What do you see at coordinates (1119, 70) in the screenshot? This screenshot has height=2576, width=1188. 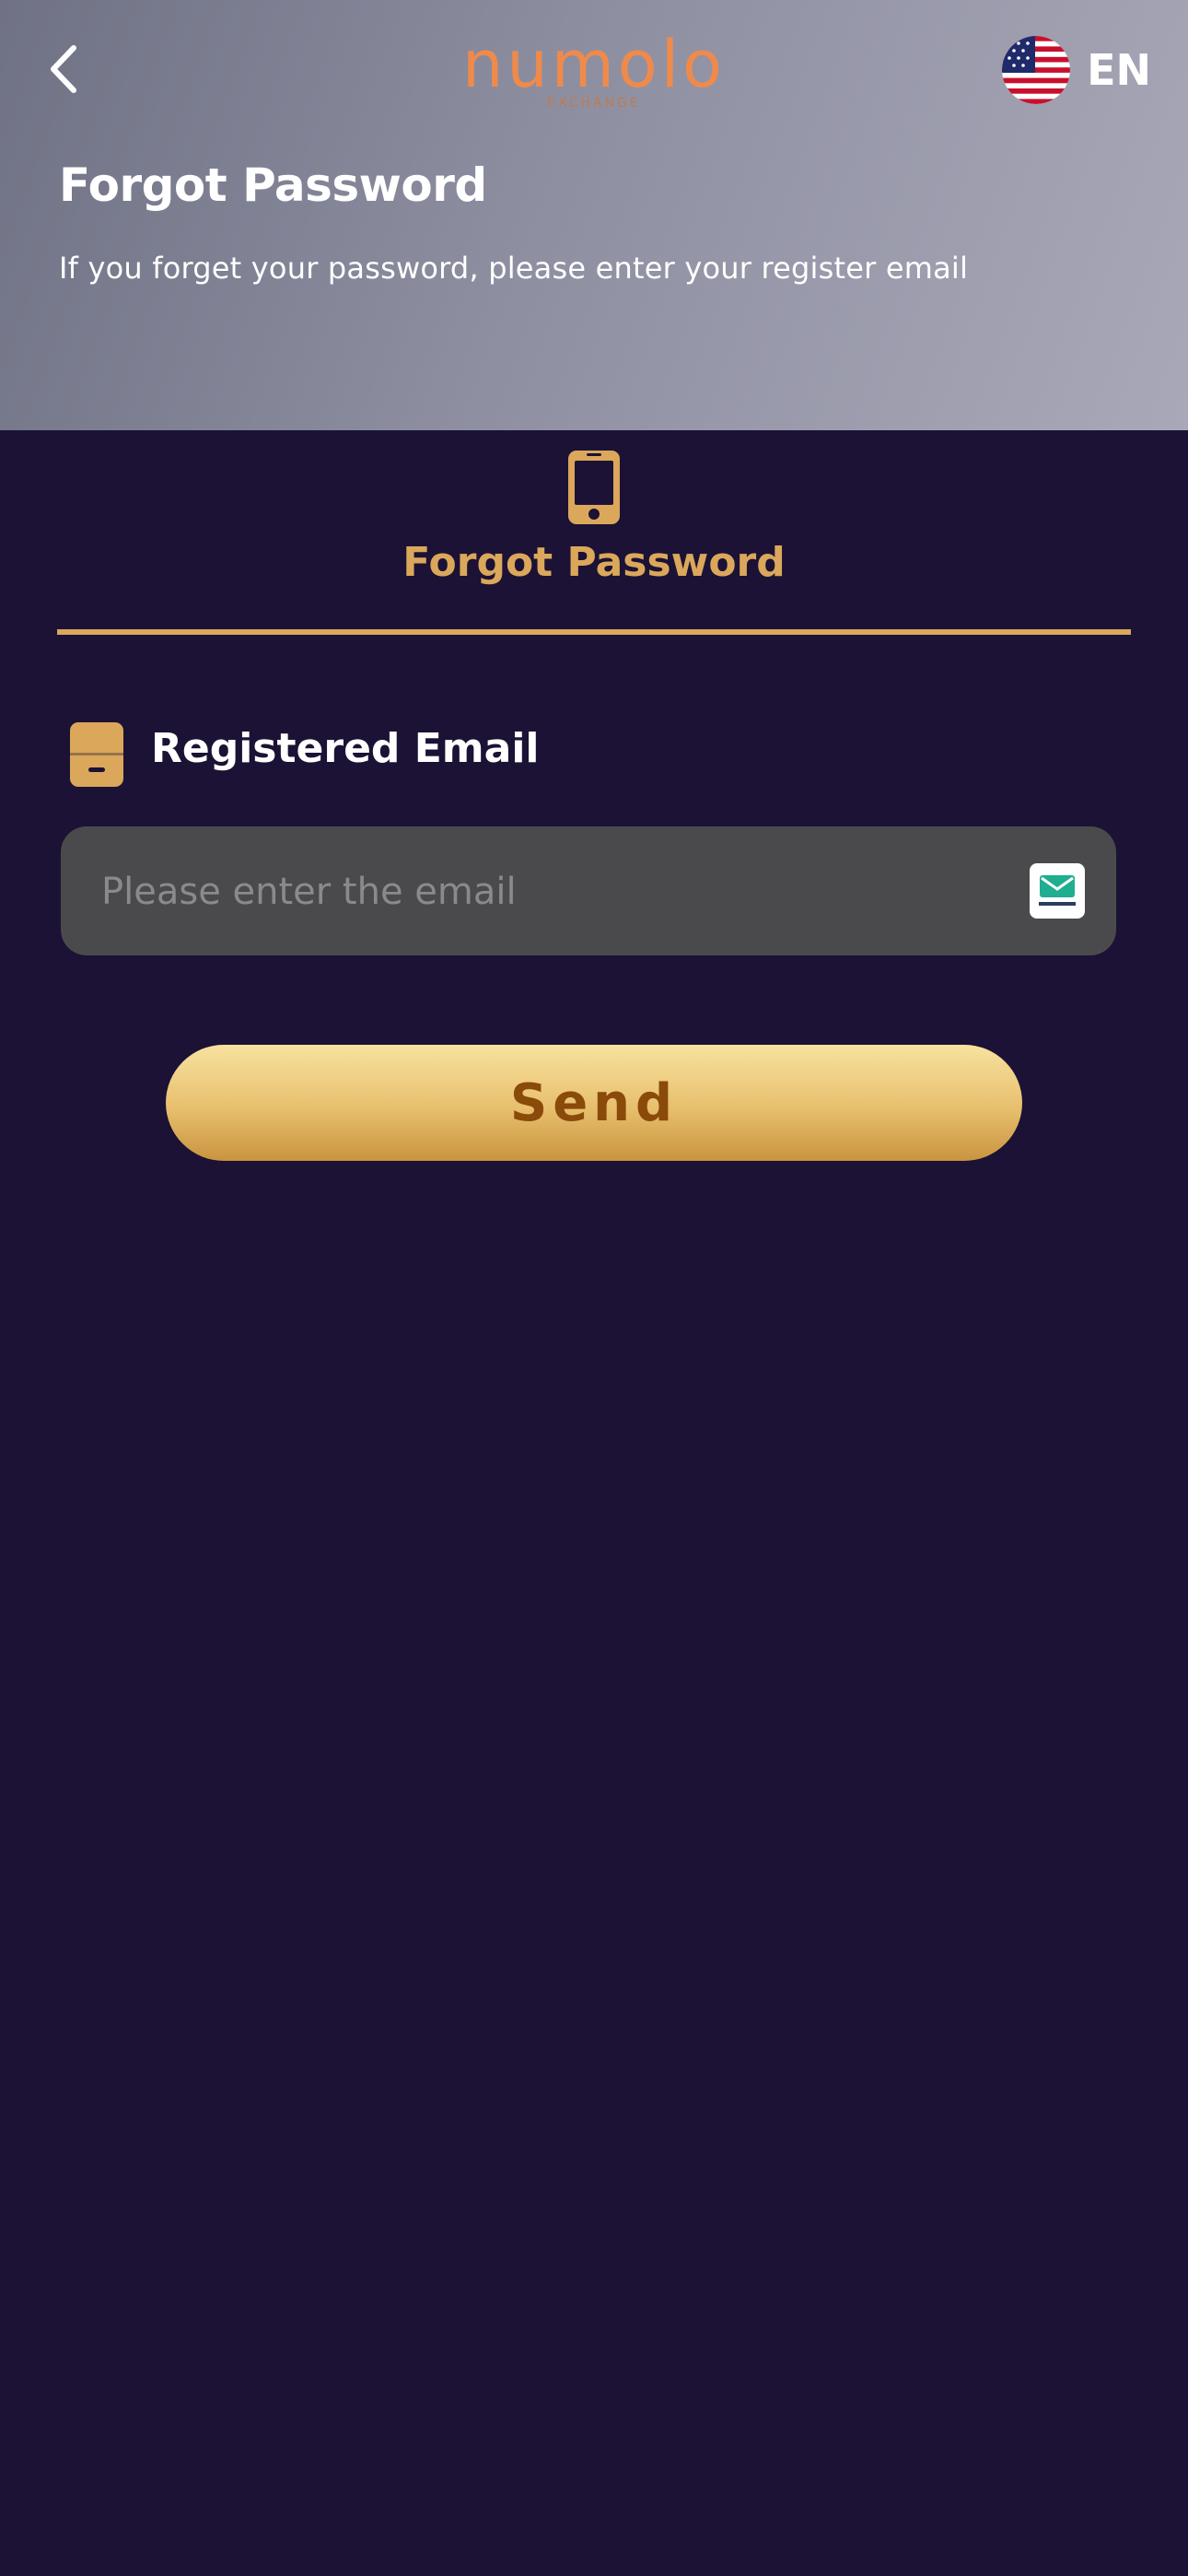 I see `language-code: EN` at bounding box center [1119, 70].